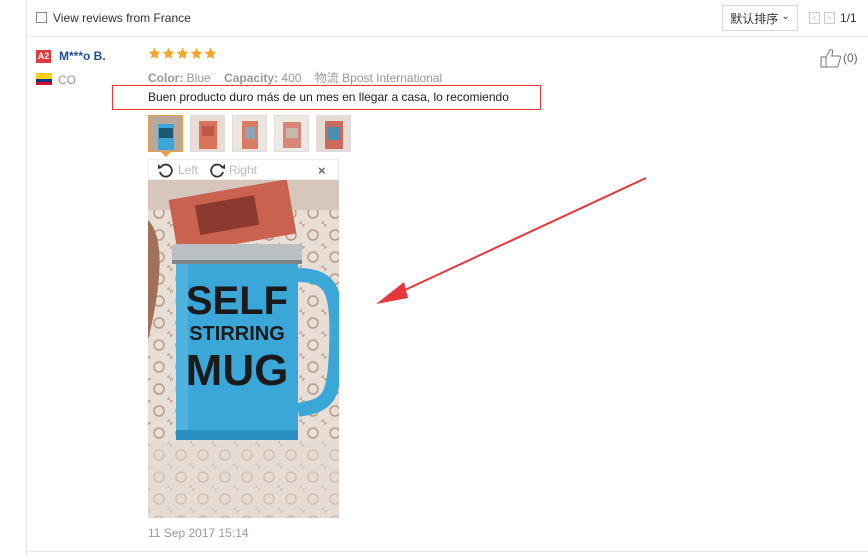 The height and width of the screenshot is (557, 868). I want to click on helpful-count: (0), so click(850, 58).